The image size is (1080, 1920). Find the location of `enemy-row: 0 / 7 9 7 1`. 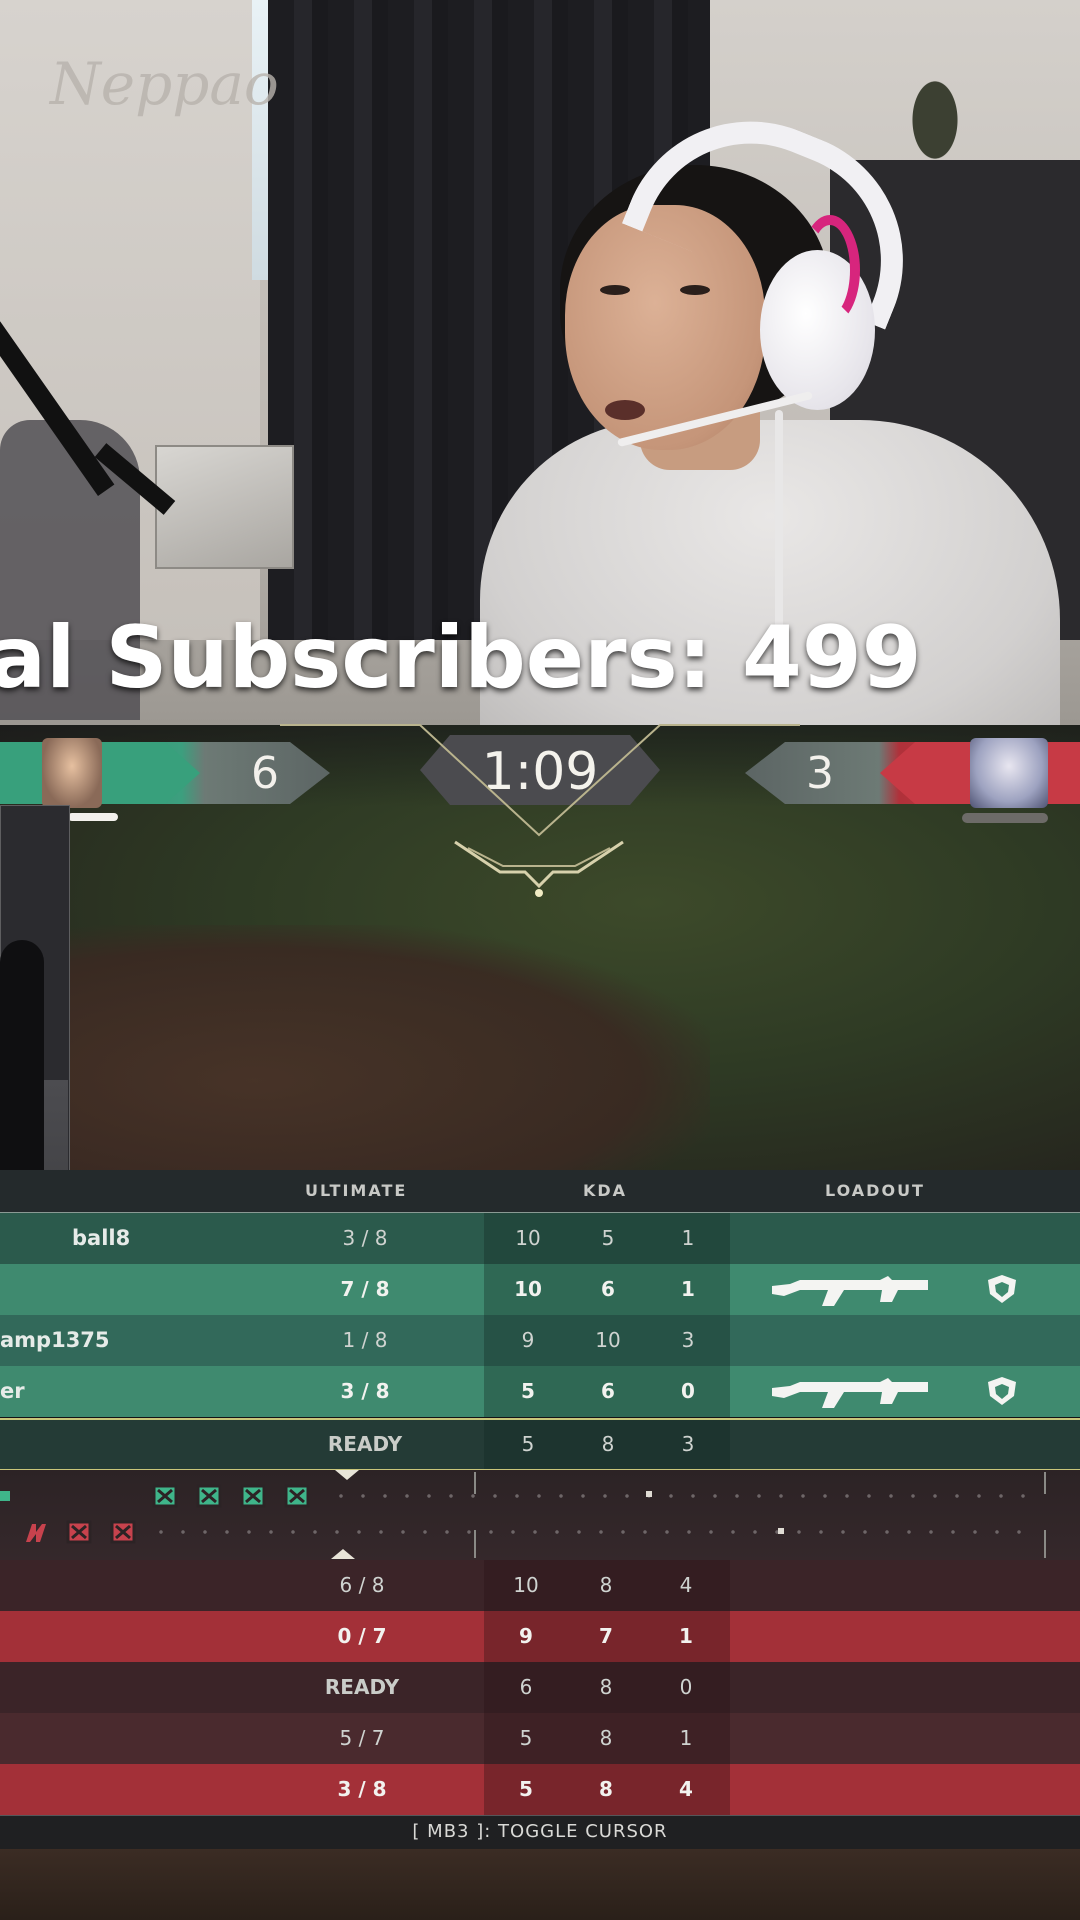

enemy-row: 0 / 7 9 7 1 is located at coordinates (540, 1636).